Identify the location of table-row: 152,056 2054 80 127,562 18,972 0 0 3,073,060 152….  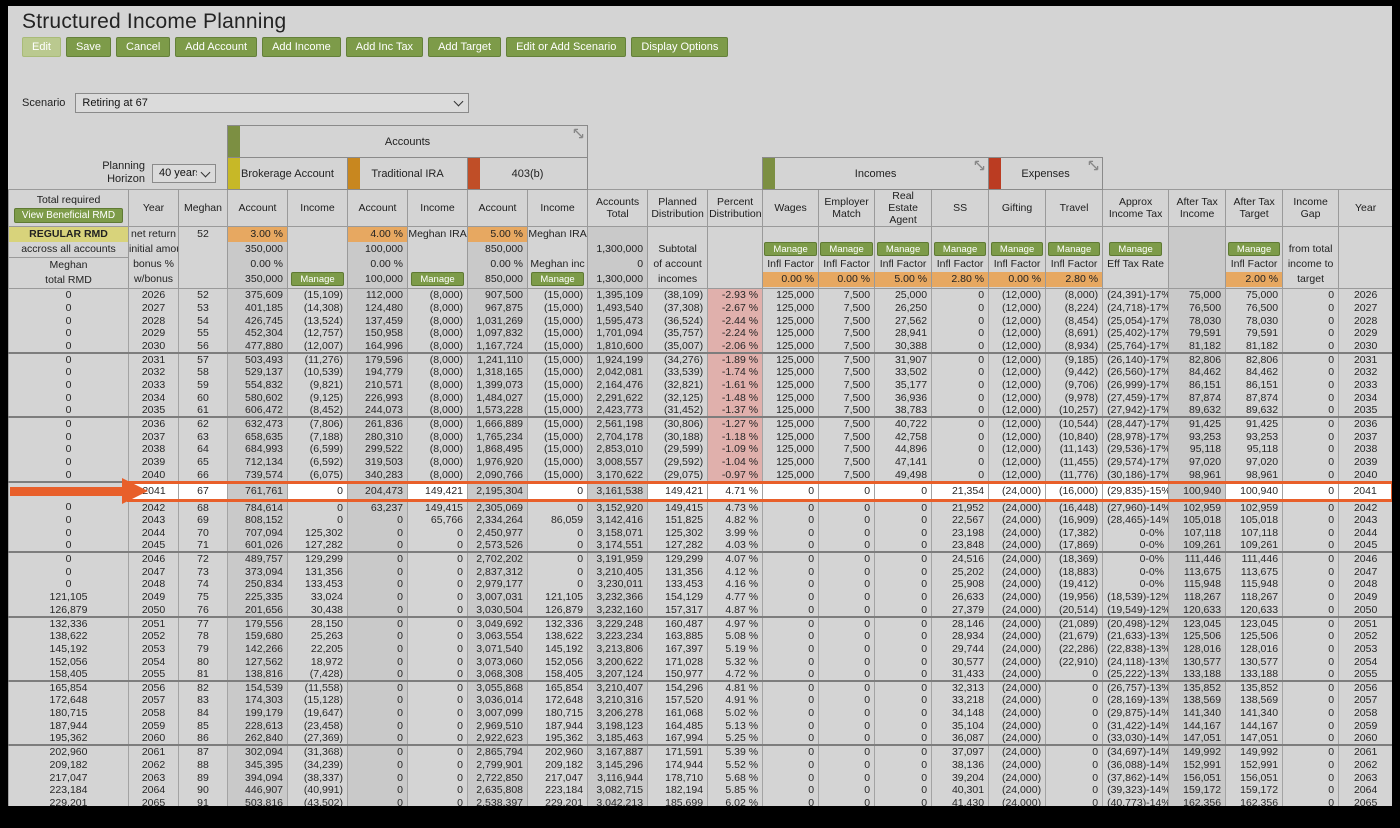
(700, 662).